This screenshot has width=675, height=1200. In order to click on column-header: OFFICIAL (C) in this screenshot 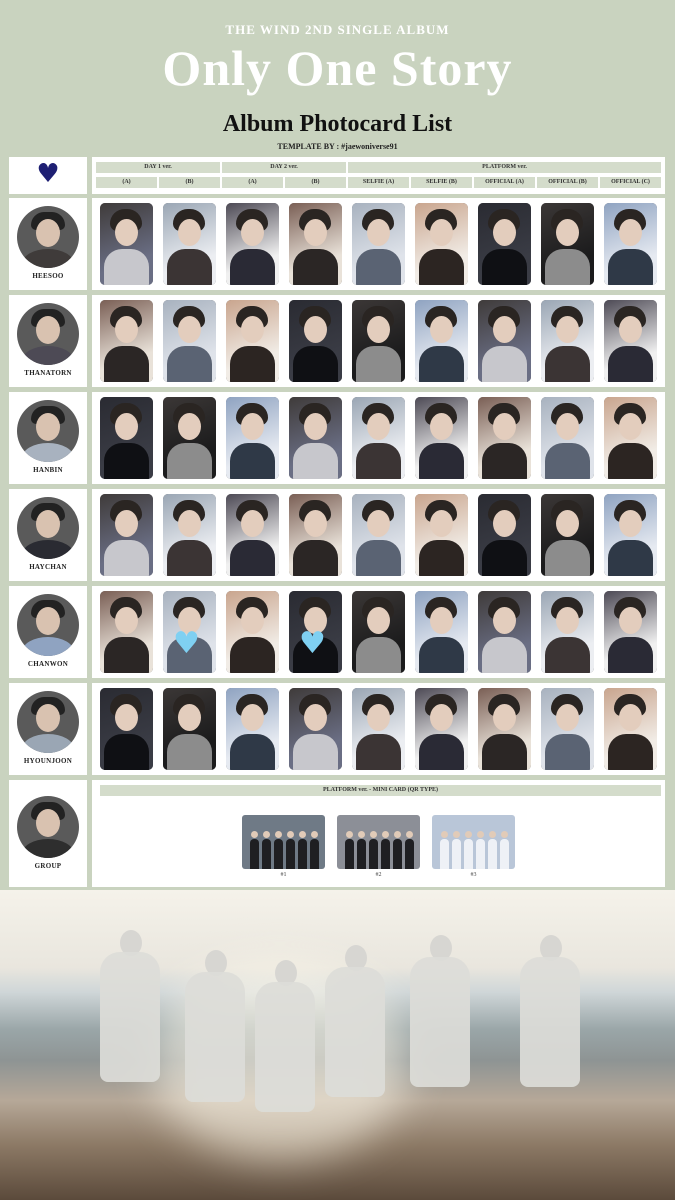, I will do `click(630, 182)`.